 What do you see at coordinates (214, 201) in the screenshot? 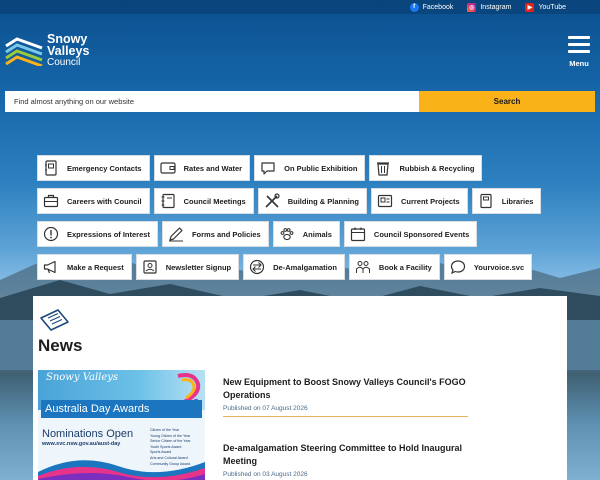
I see `quicklink-label: Council Meetings` at bounding box center [214, 201].